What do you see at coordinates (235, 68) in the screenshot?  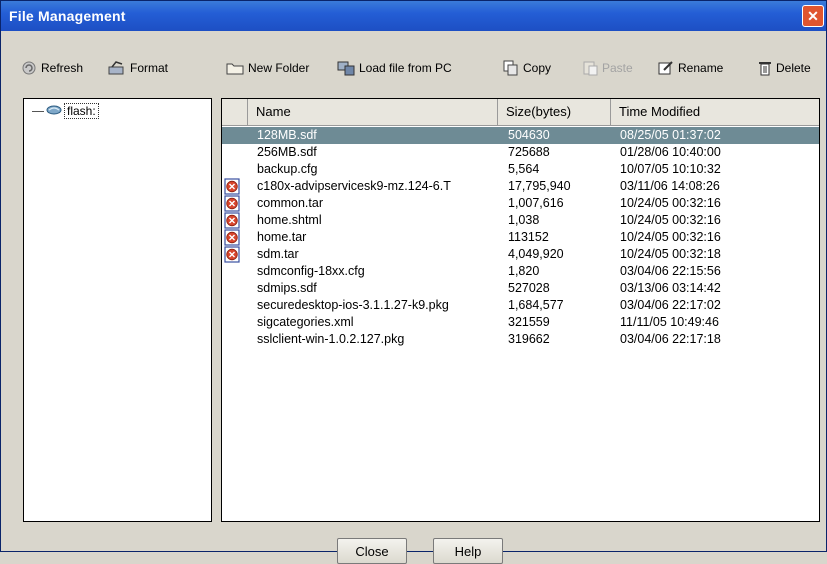 I see `folder-icon` at bounding box center [235, 68].